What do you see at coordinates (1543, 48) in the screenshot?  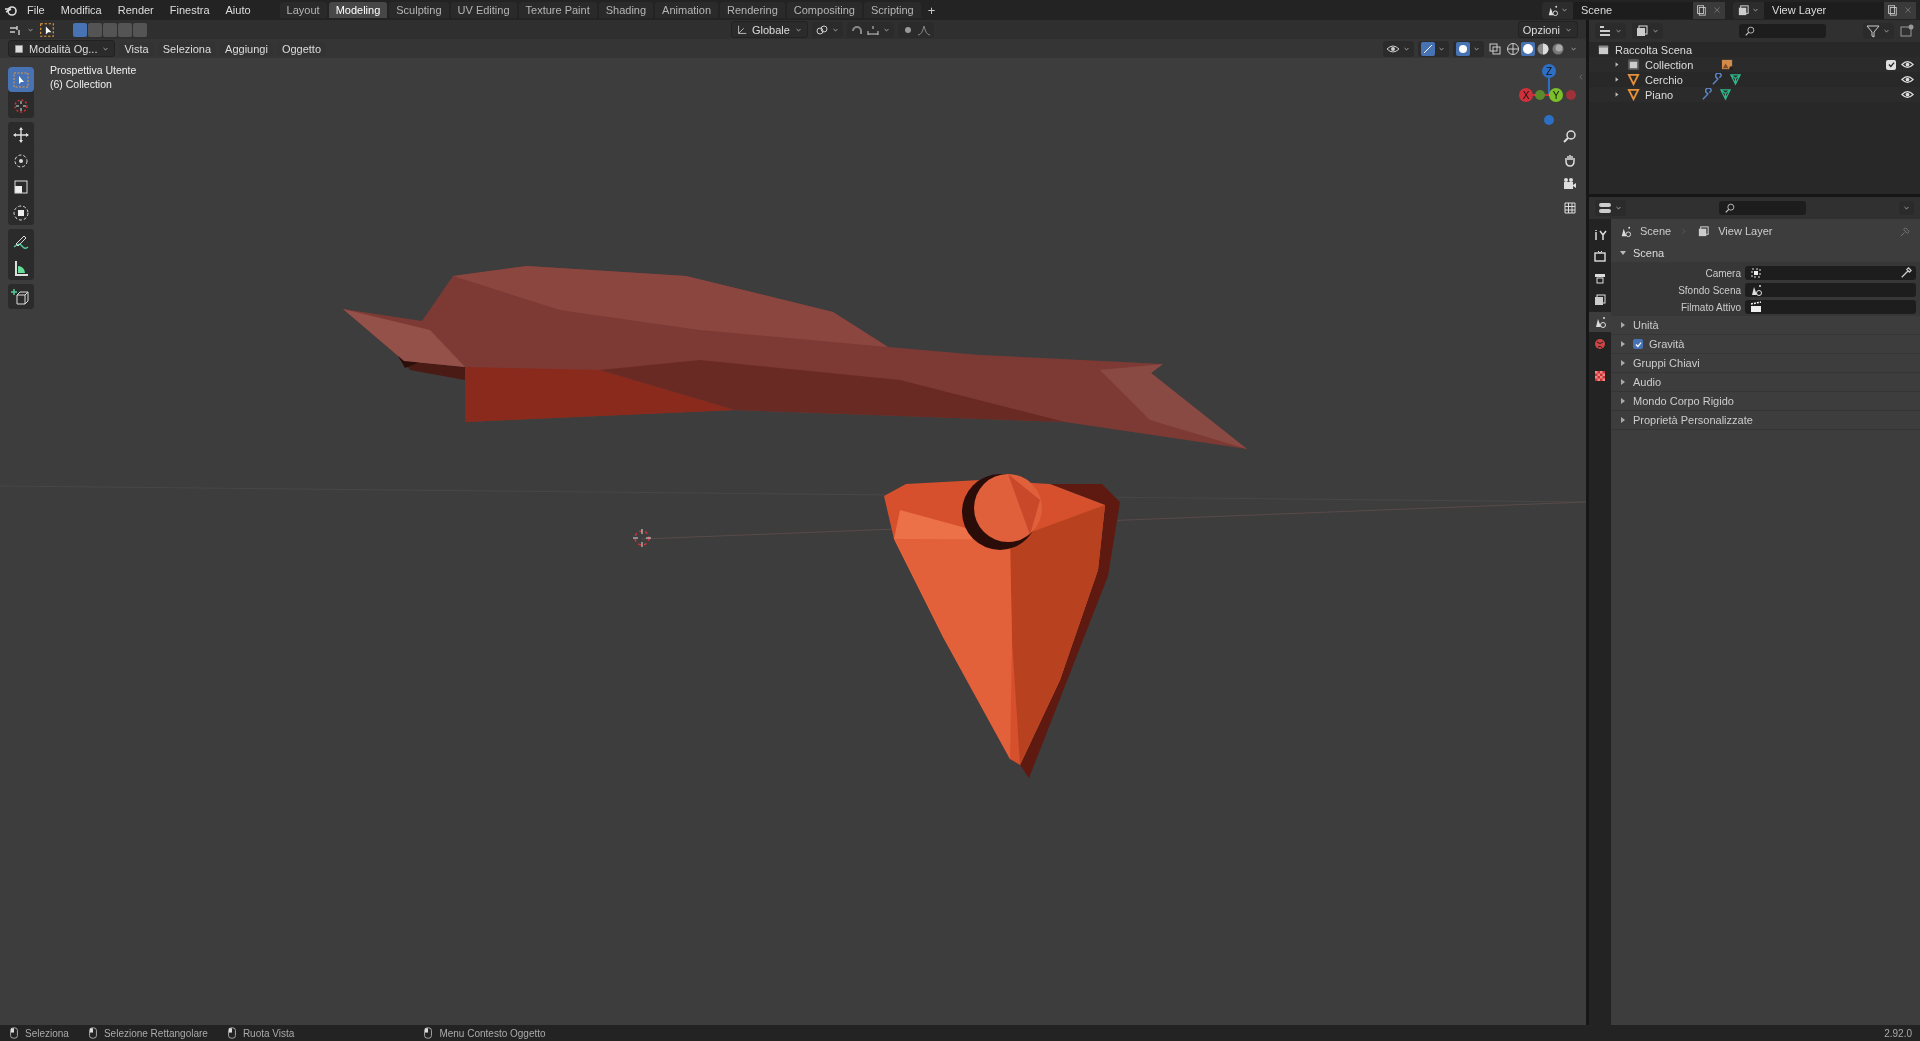 I see `material-shading-icon` at bounding box center [1543, 48].